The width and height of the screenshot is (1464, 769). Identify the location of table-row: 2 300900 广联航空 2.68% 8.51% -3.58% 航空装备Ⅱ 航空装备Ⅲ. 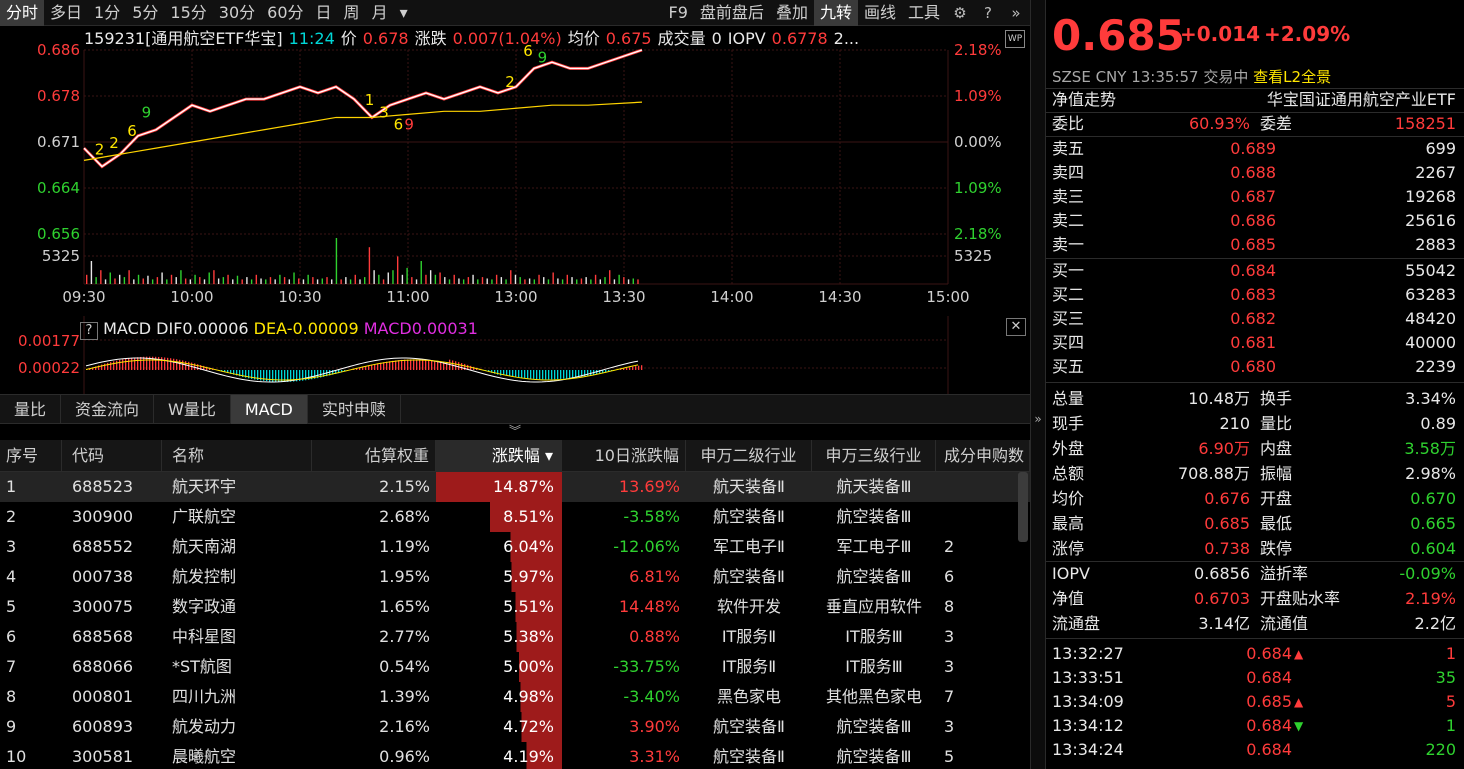
(515, 517).